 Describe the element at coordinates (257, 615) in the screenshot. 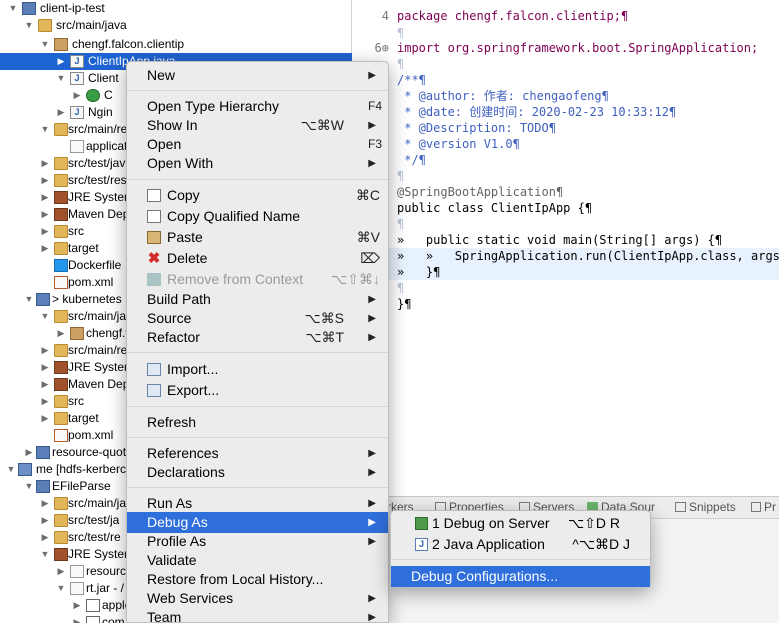

I see `menu-item-team: Team ▶` at that location.